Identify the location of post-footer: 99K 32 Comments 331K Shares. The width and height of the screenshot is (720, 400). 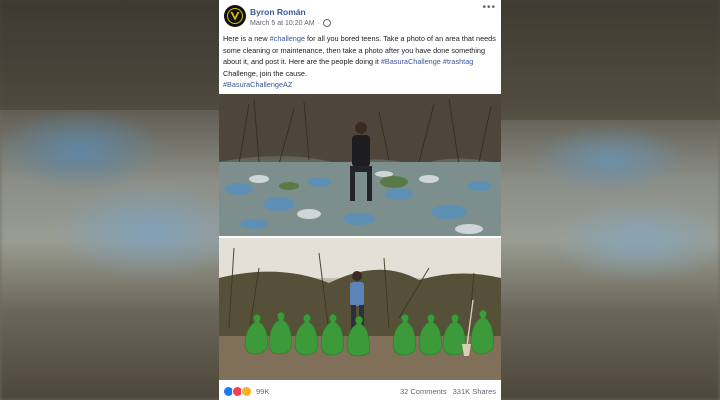
(360, 390).